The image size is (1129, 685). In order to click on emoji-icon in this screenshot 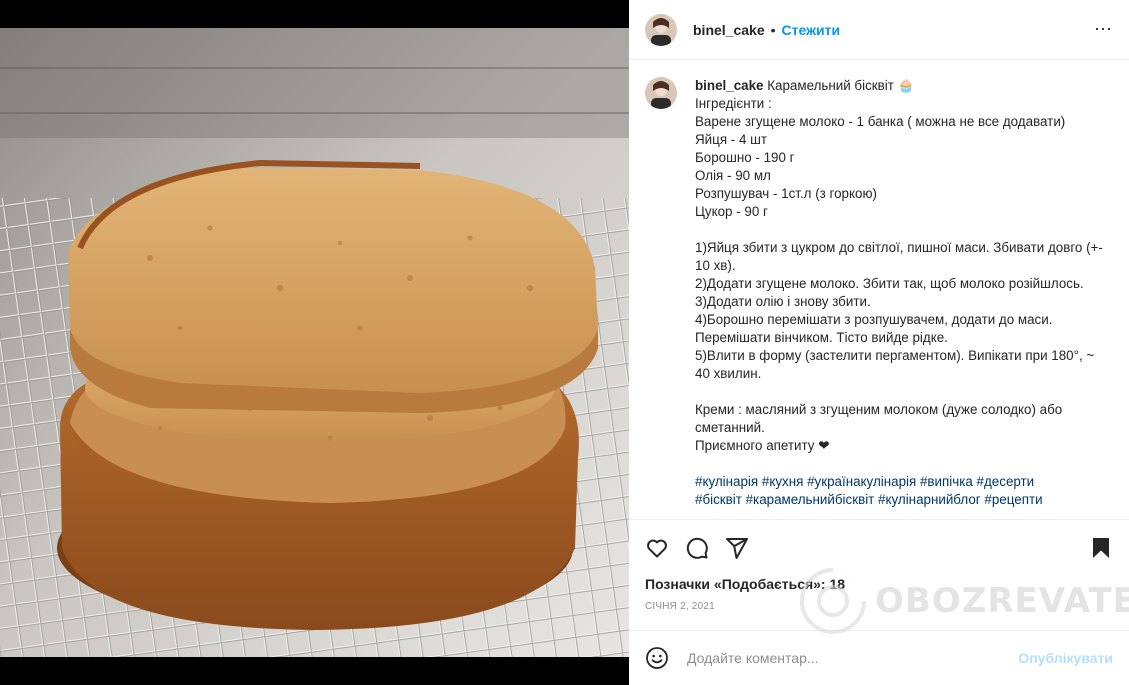, I will do `click(657, 658)`.